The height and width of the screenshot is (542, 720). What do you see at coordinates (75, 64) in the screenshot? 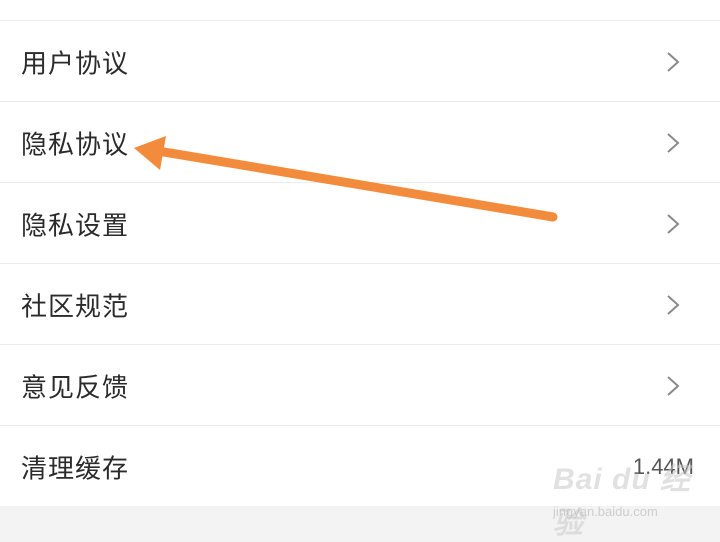
I see `settings-item-label: 用户协议` at bounding box center [75, 64].